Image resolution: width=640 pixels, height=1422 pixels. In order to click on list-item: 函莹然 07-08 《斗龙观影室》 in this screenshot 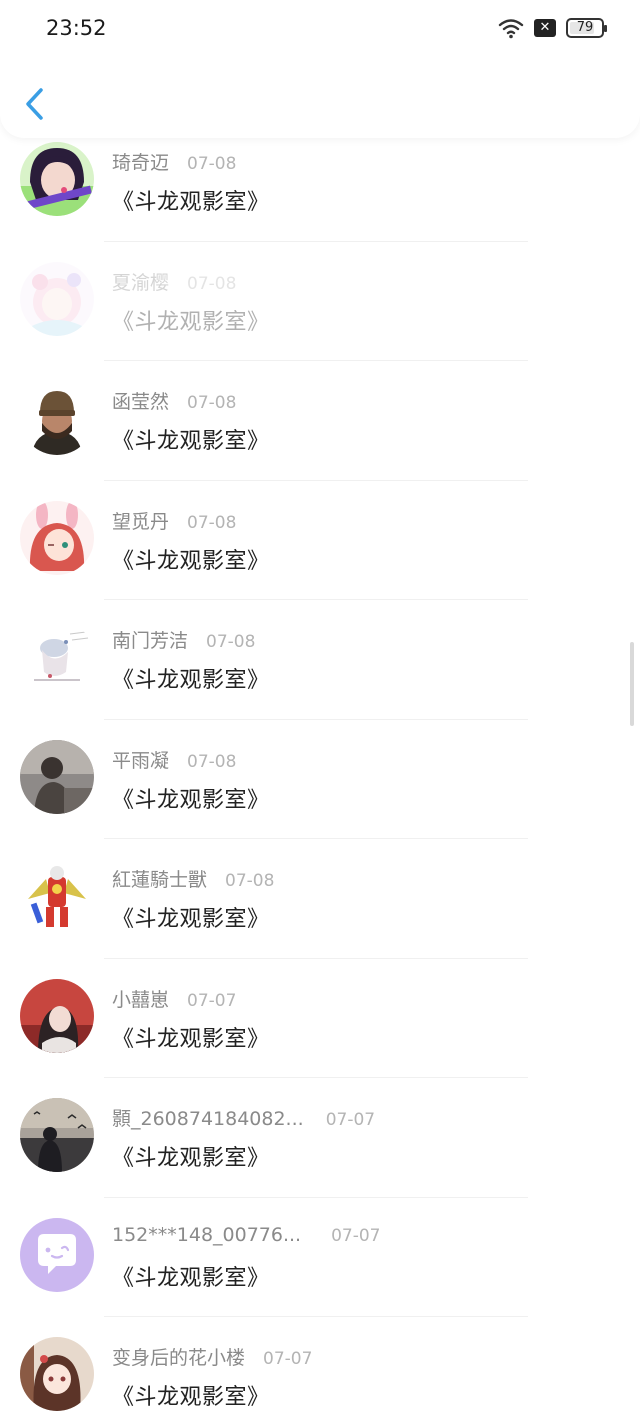, I will do `click(320, 421)`.